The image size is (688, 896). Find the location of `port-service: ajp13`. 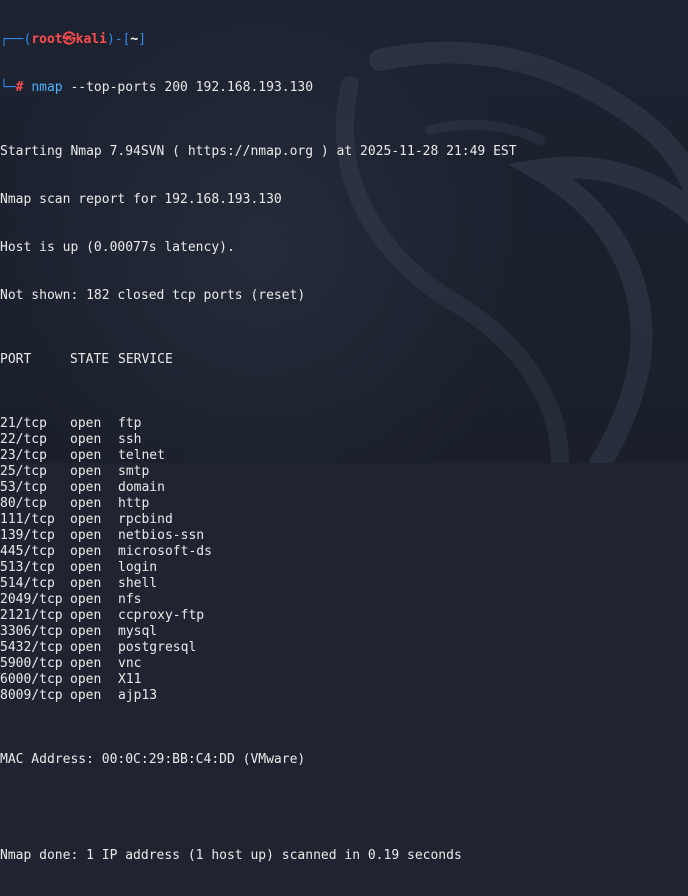

port-service: ajp13 is located at coordinates (138, 695).